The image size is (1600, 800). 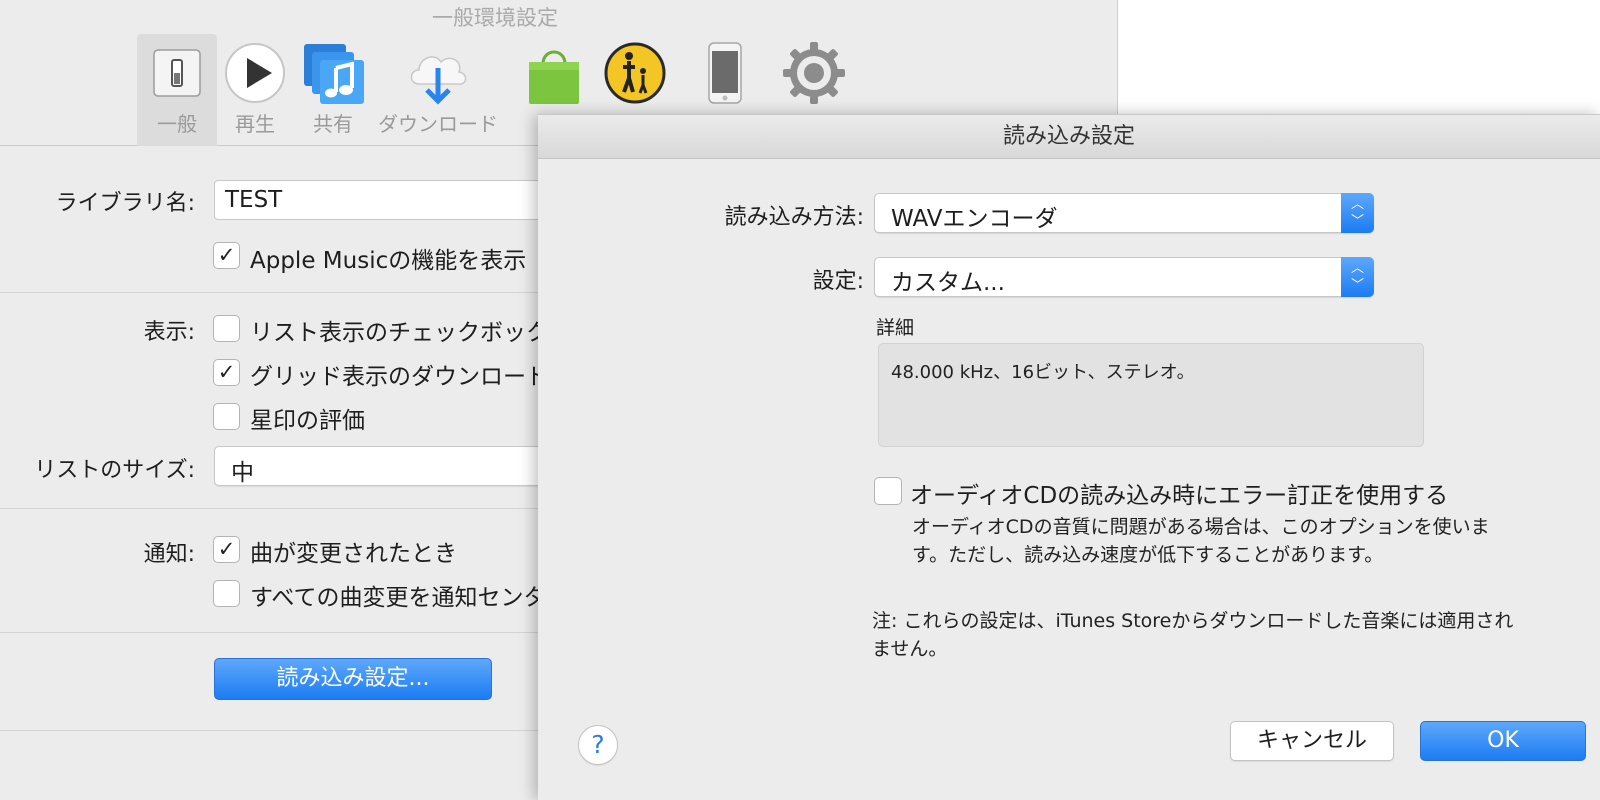 I want to click on device-icon, so click(x=725, y=73).